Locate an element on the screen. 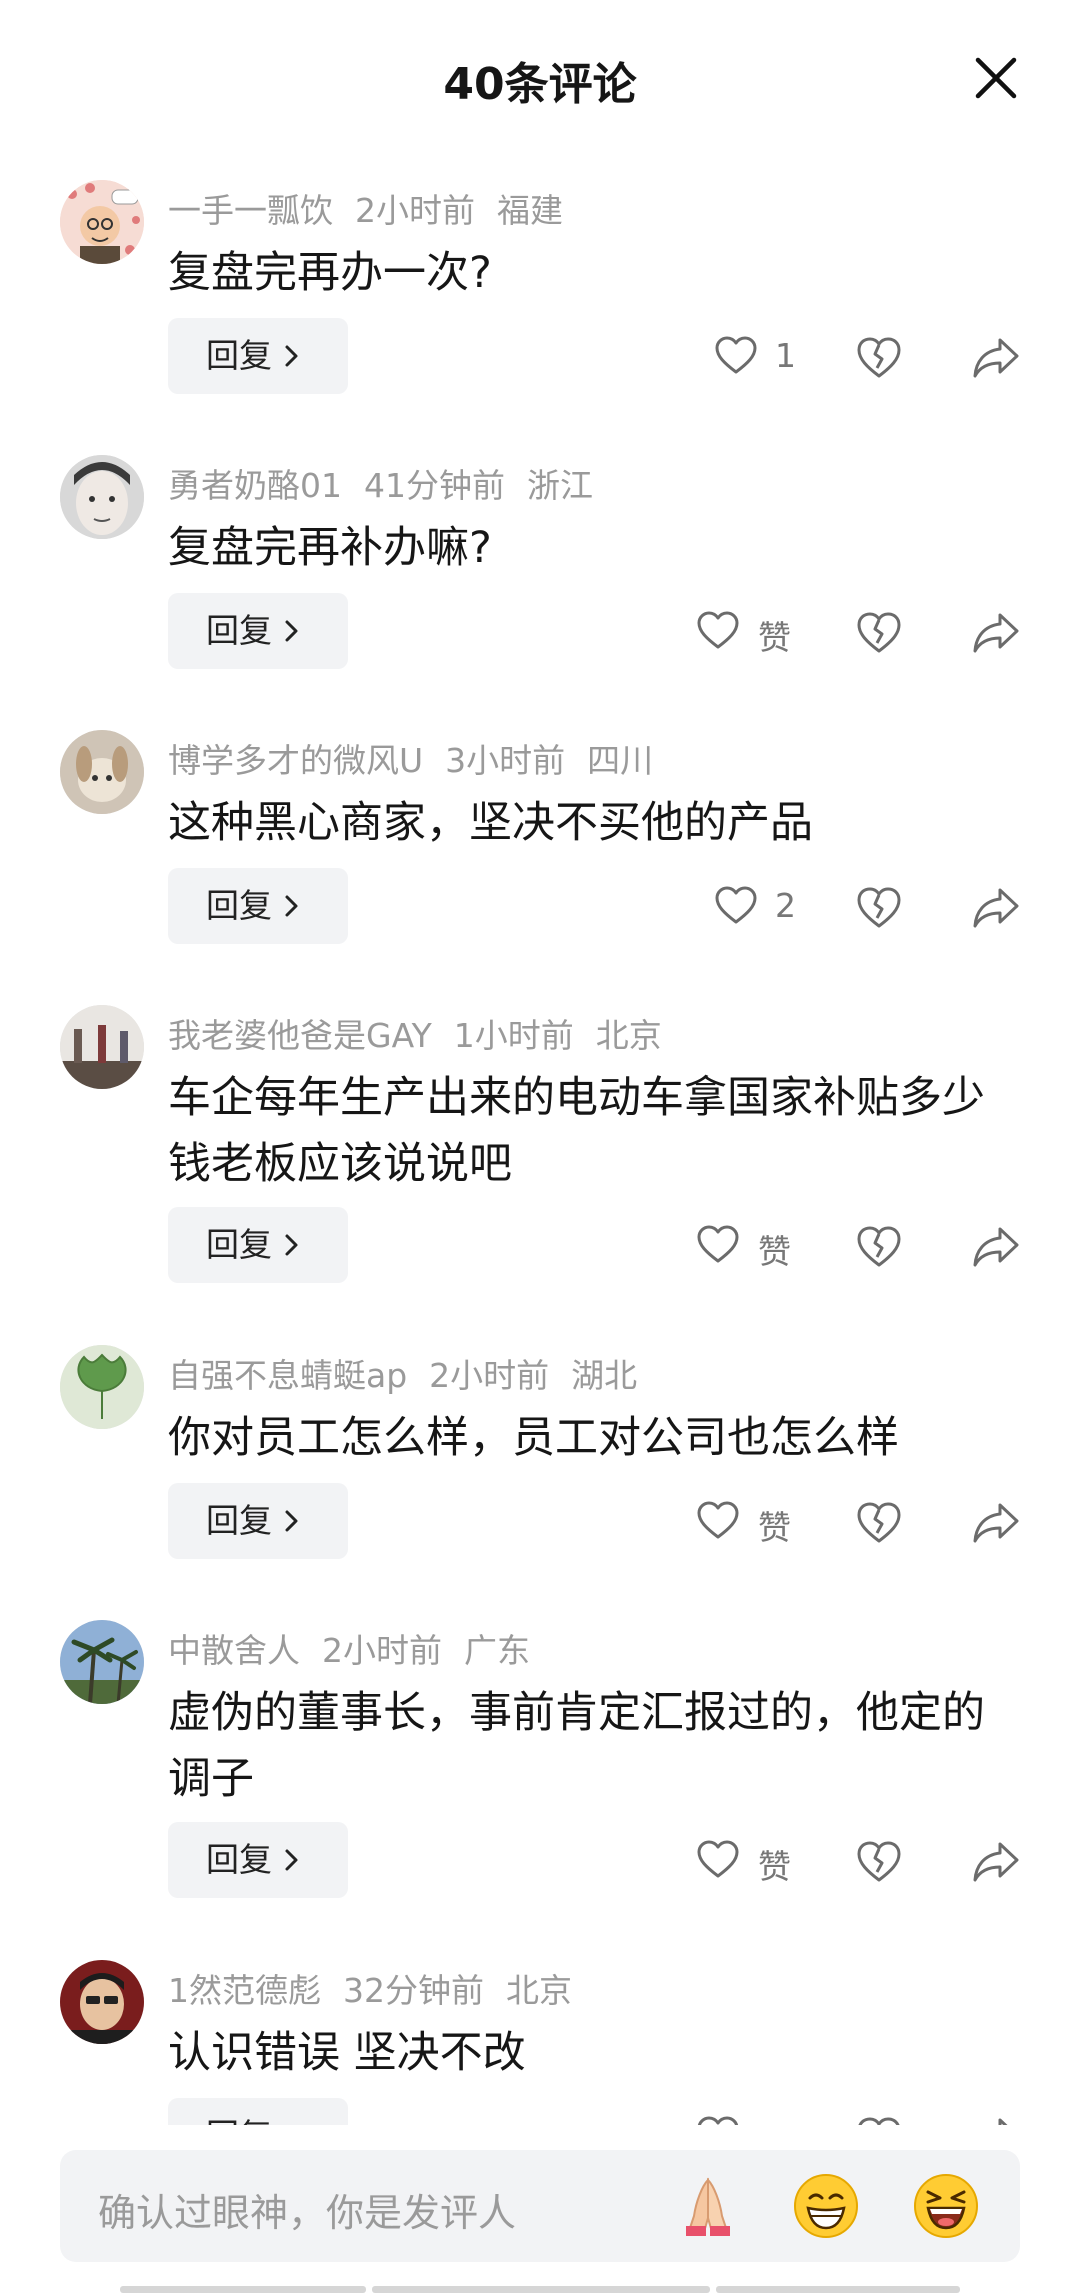 The height and width of the screenshot is (2296, 1080). comment-item: 一手一瓢饮 2小时前 福建 复盘完再办一次? 回复 1 is located at coordinates (540, 295).